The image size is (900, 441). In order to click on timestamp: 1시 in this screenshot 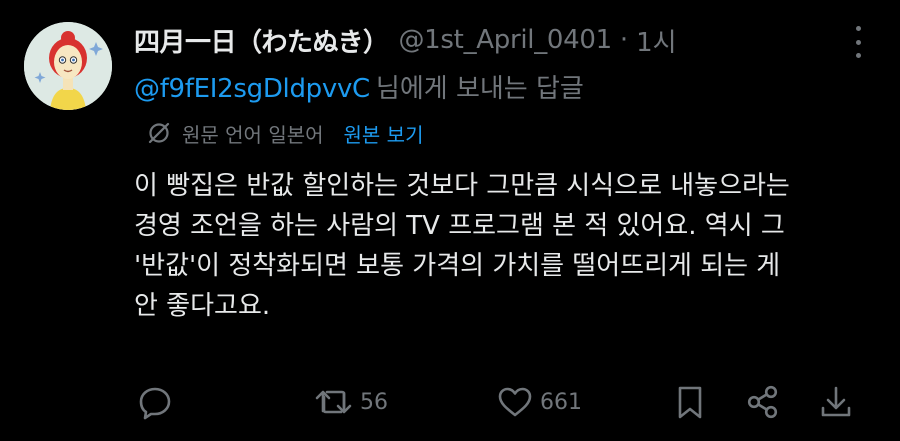, I will do `click(656, 40)`.